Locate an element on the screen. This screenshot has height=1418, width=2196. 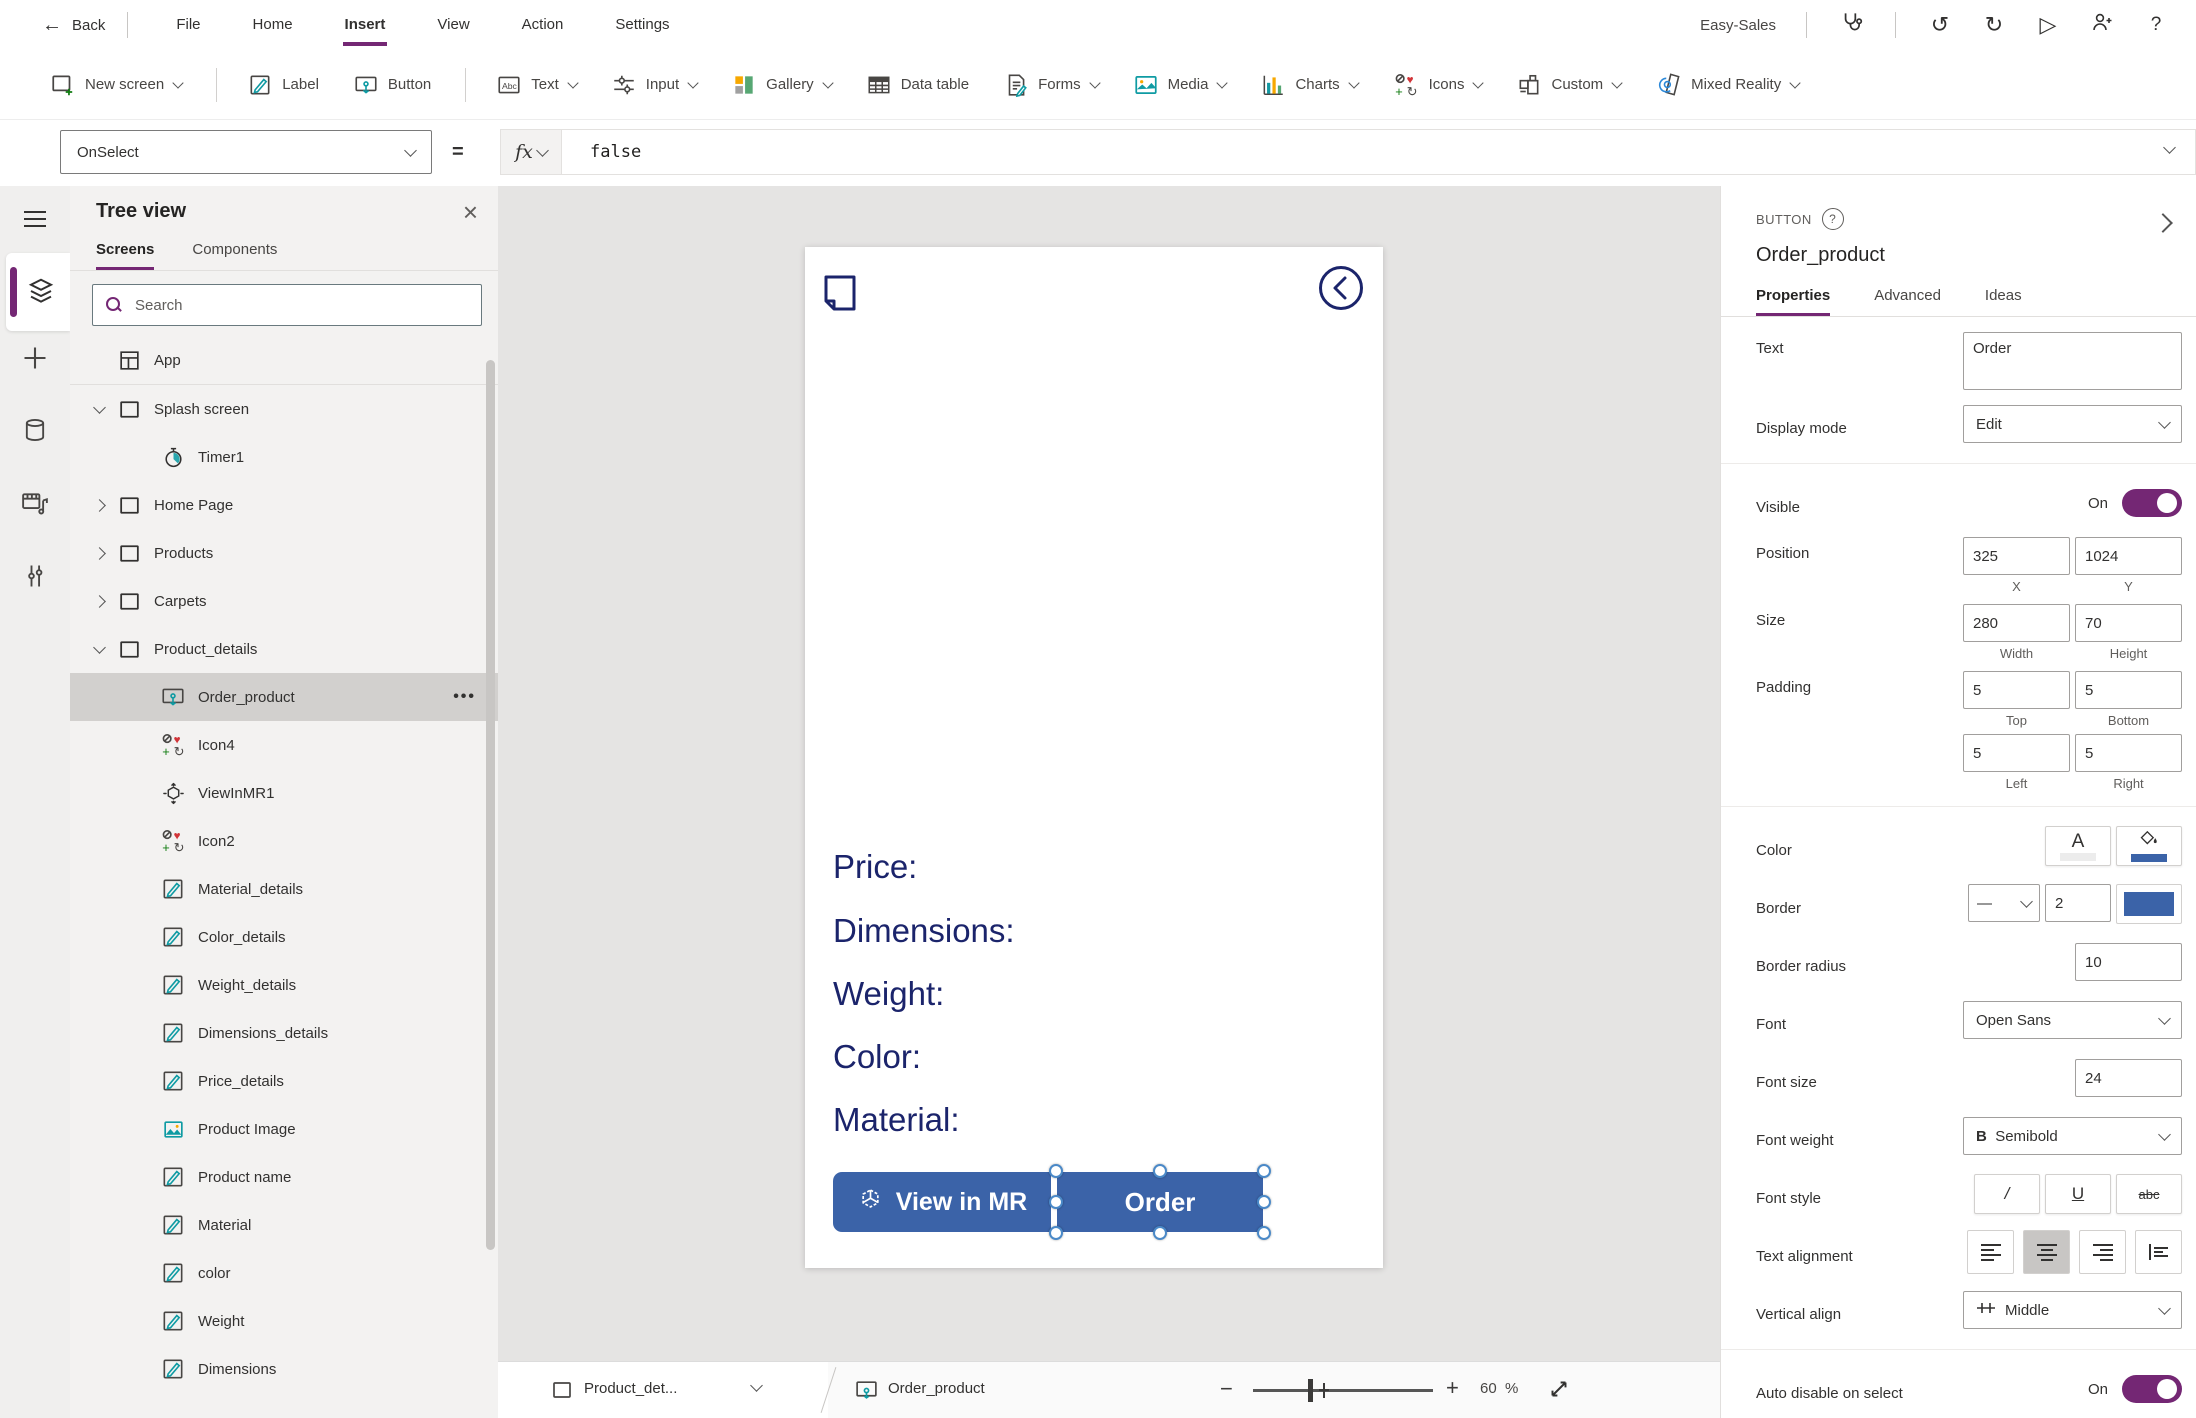
tree-item-carpets: Carpets is located at coordinates (284, 601).